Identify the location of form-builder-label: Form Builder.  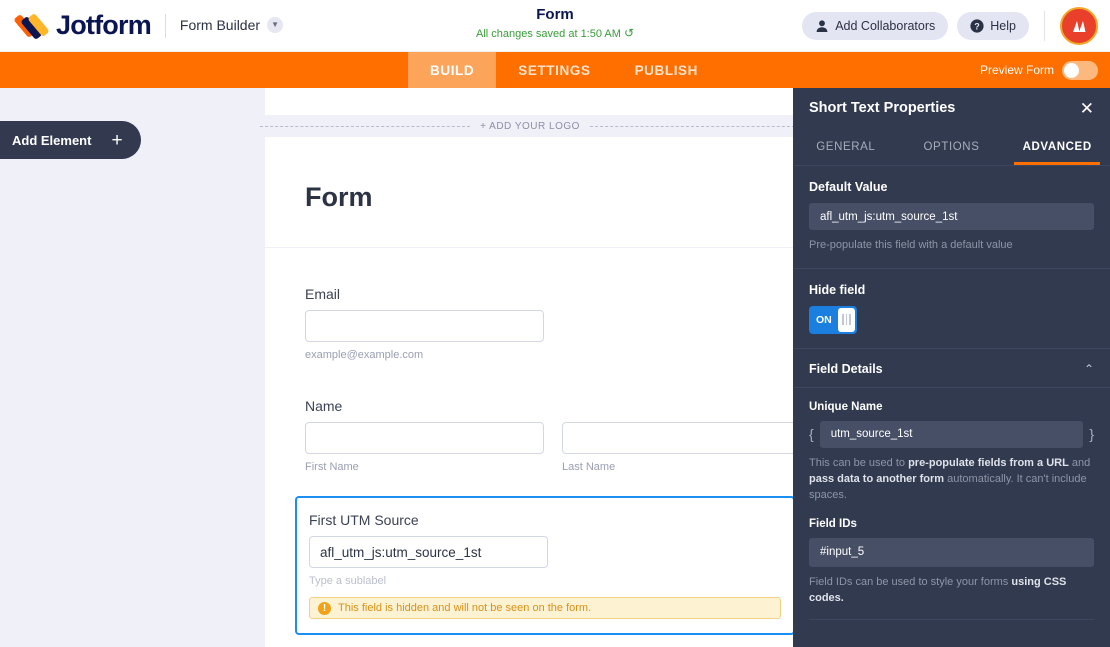
(220, 24).